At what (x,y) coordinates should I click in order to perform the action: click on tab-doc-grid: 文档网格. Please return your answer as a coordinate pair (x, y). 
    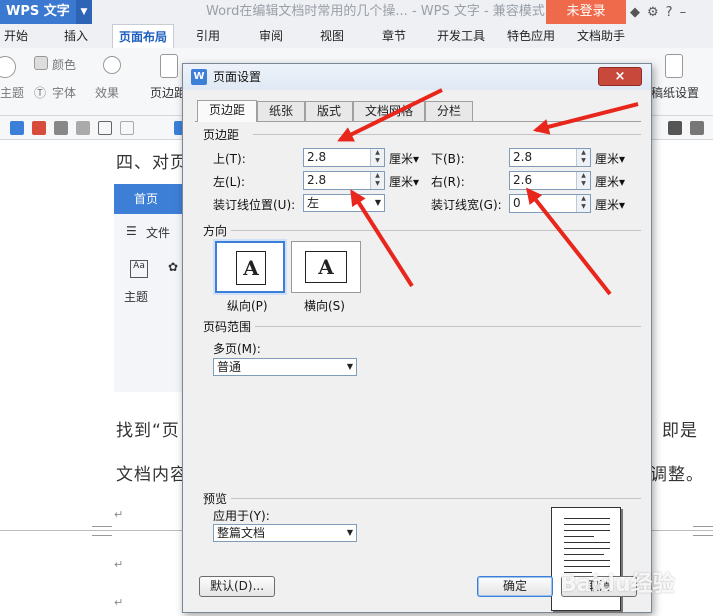
    Looking at the image, I should click on (389, 111).